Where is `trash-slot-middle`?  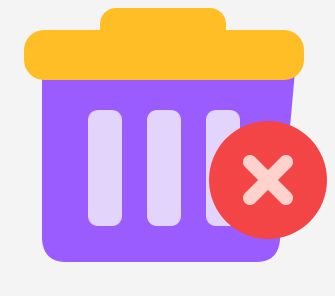 trash-slot-middle is located at coordinates (164, 168).